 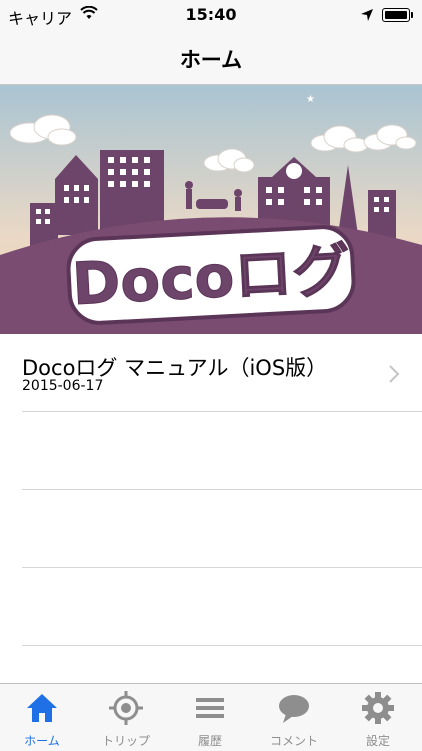 What do you see at coordinates (42, 708) in the screenshot?
I see `home-icon` at bounding box center [42, 708].